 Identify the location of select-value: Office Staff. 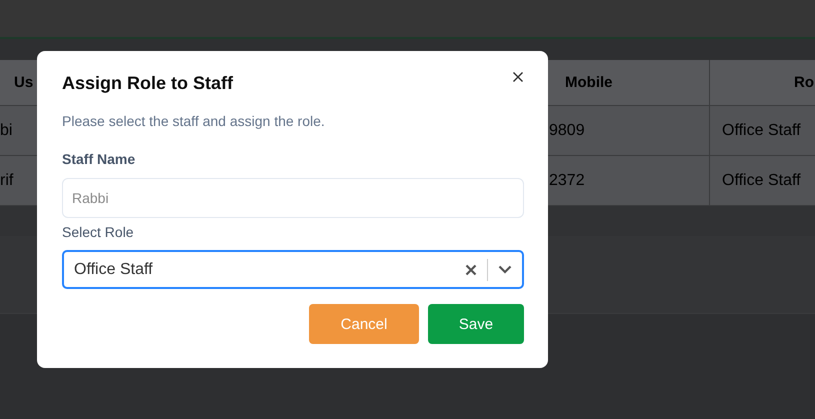
(114, 269).